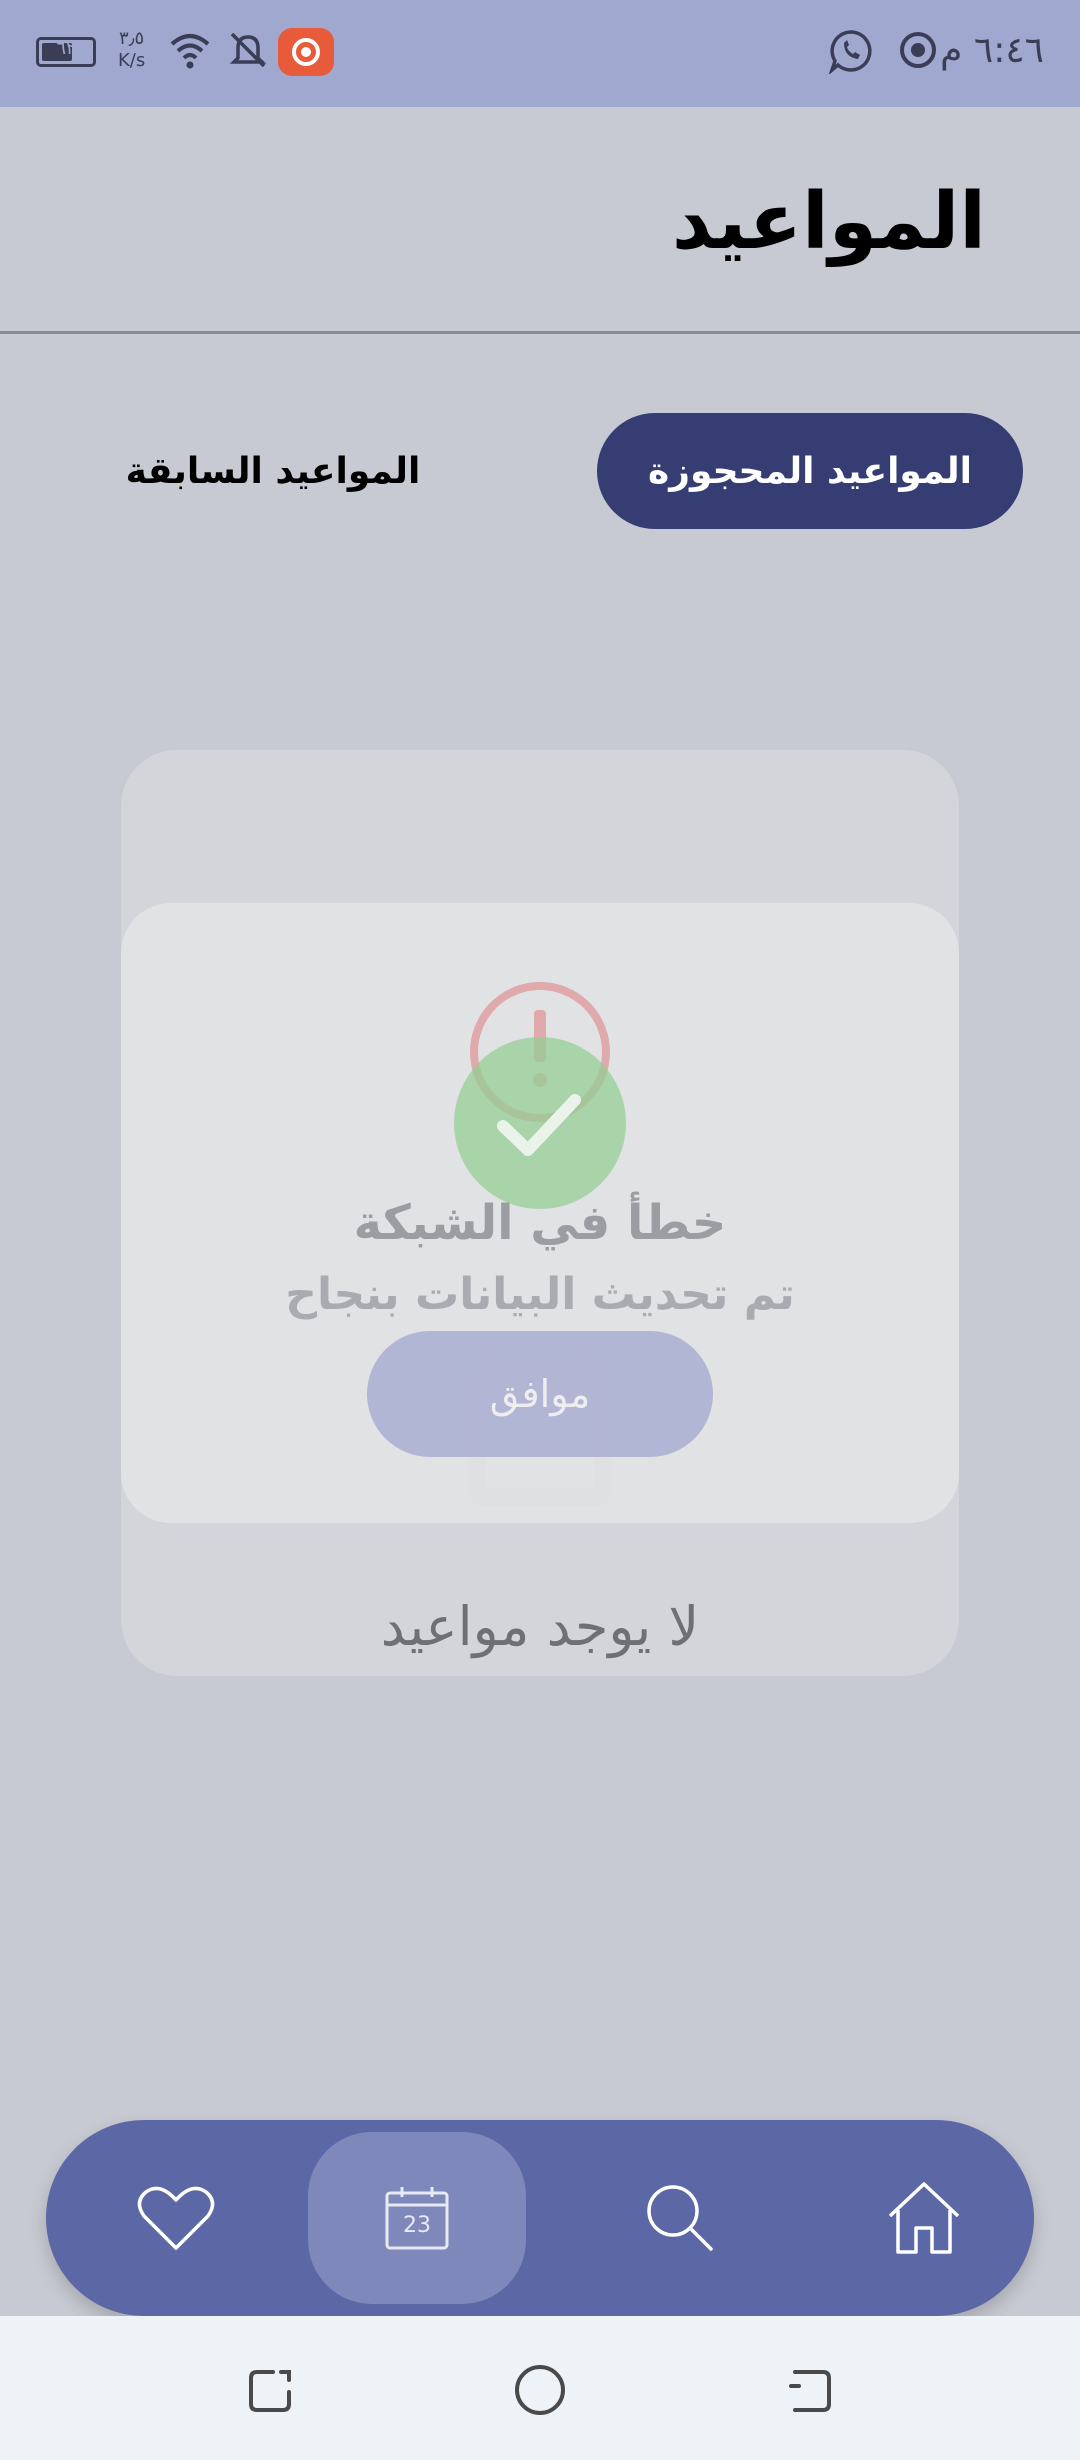 The image size is (1080, 2460). Describe the element at coordinates (190, 51) in the screenshot. I see `wifi-icon` at that location.